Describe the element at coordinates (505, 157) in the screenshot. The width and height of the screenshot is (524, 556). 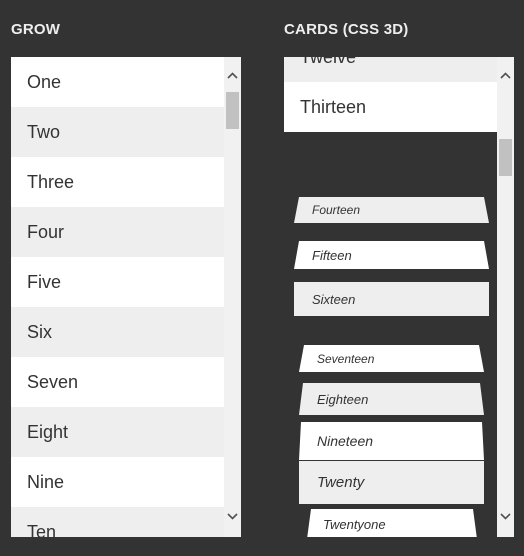
I see `cards-scrollbar-thumb` at that location.